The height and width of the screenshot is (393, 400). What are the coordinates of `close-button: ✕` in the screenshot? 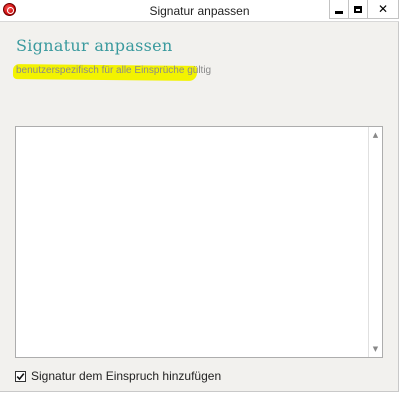 It's located at (383, 9).